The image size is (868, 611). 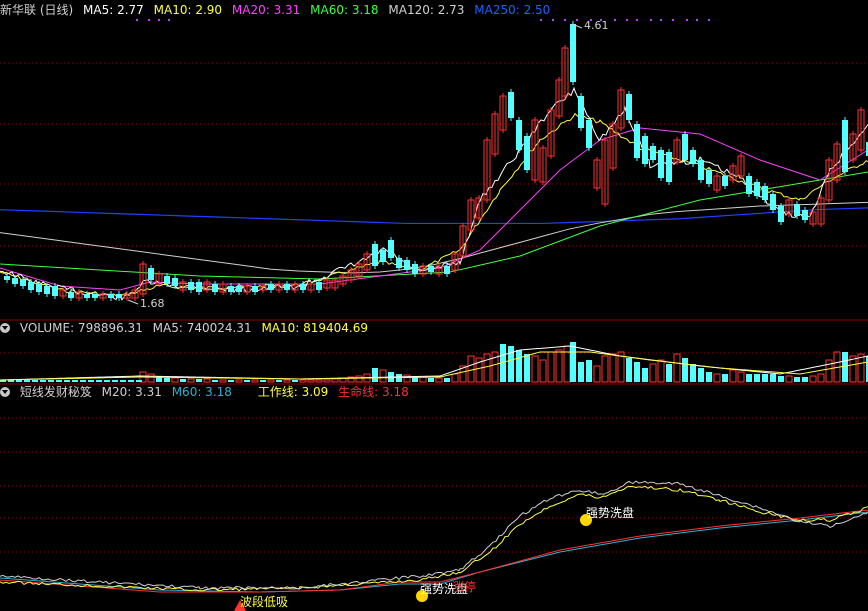 What do you see at coordinates (434, 216) in the screenshot?
I see `ma250-line` at bounding box center [434, 216].